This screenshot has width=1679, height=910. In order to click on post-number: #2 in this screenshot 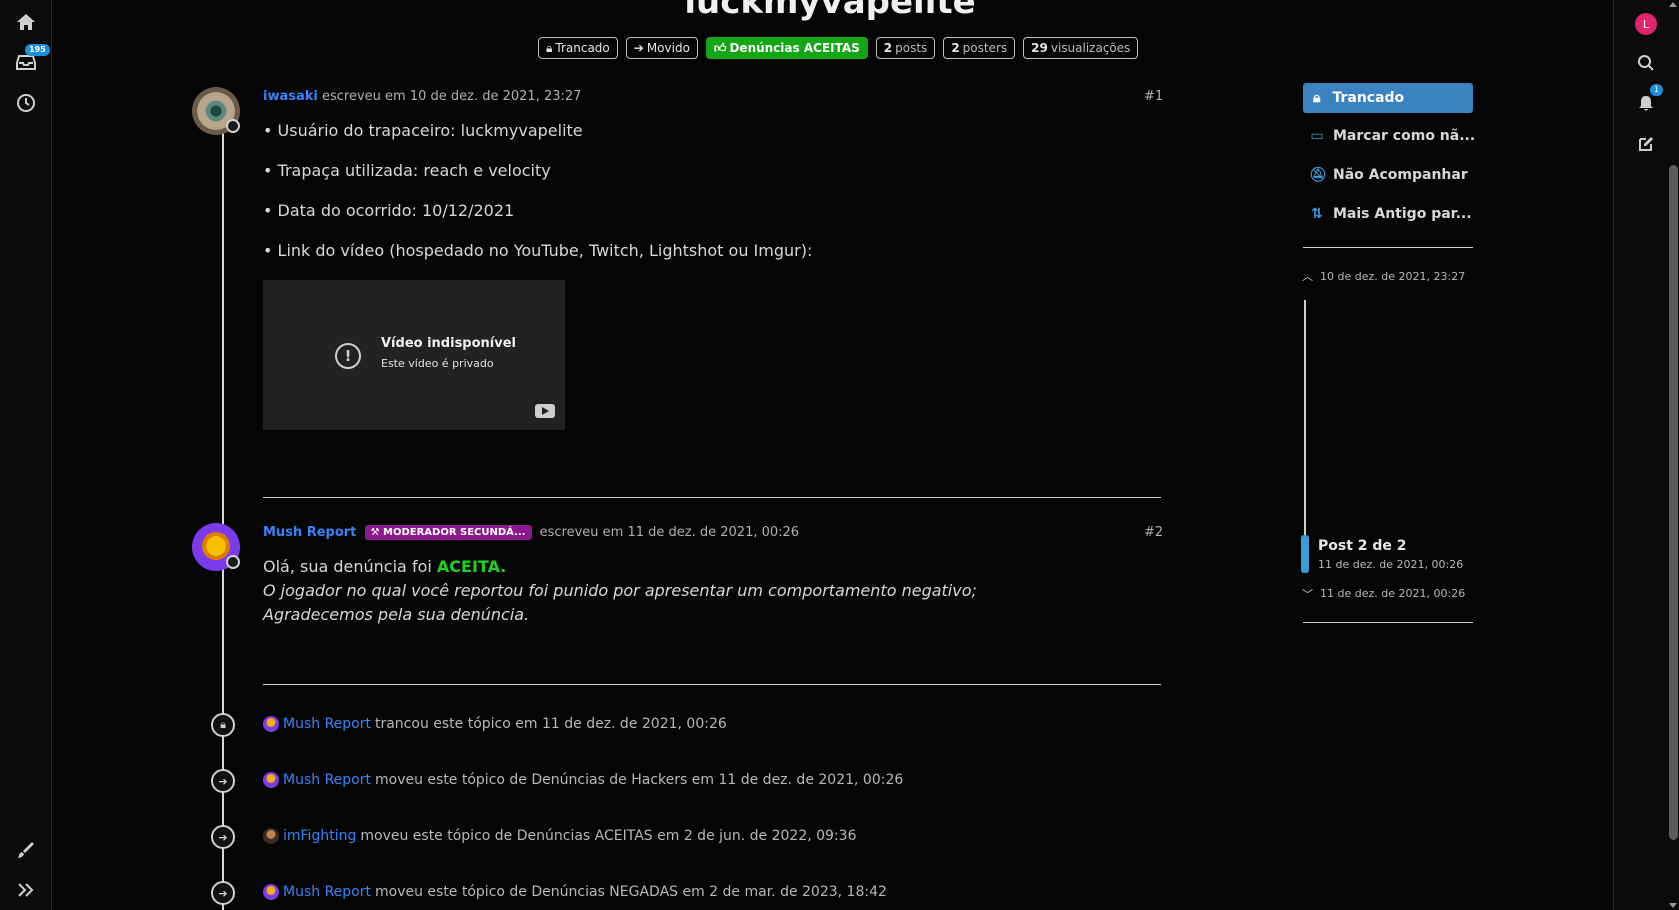, I will do `click(1153, 532)`.